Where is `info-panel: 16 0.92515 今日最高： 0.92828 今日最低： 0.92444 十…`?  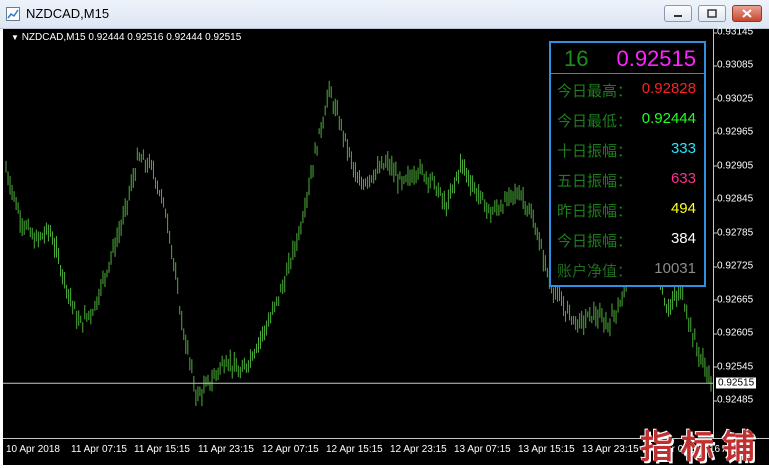
info-panel: 16 0.92515 今日最高： 0.92828 今日最低： 0.92444 十… is located at coordinates (627, 164).